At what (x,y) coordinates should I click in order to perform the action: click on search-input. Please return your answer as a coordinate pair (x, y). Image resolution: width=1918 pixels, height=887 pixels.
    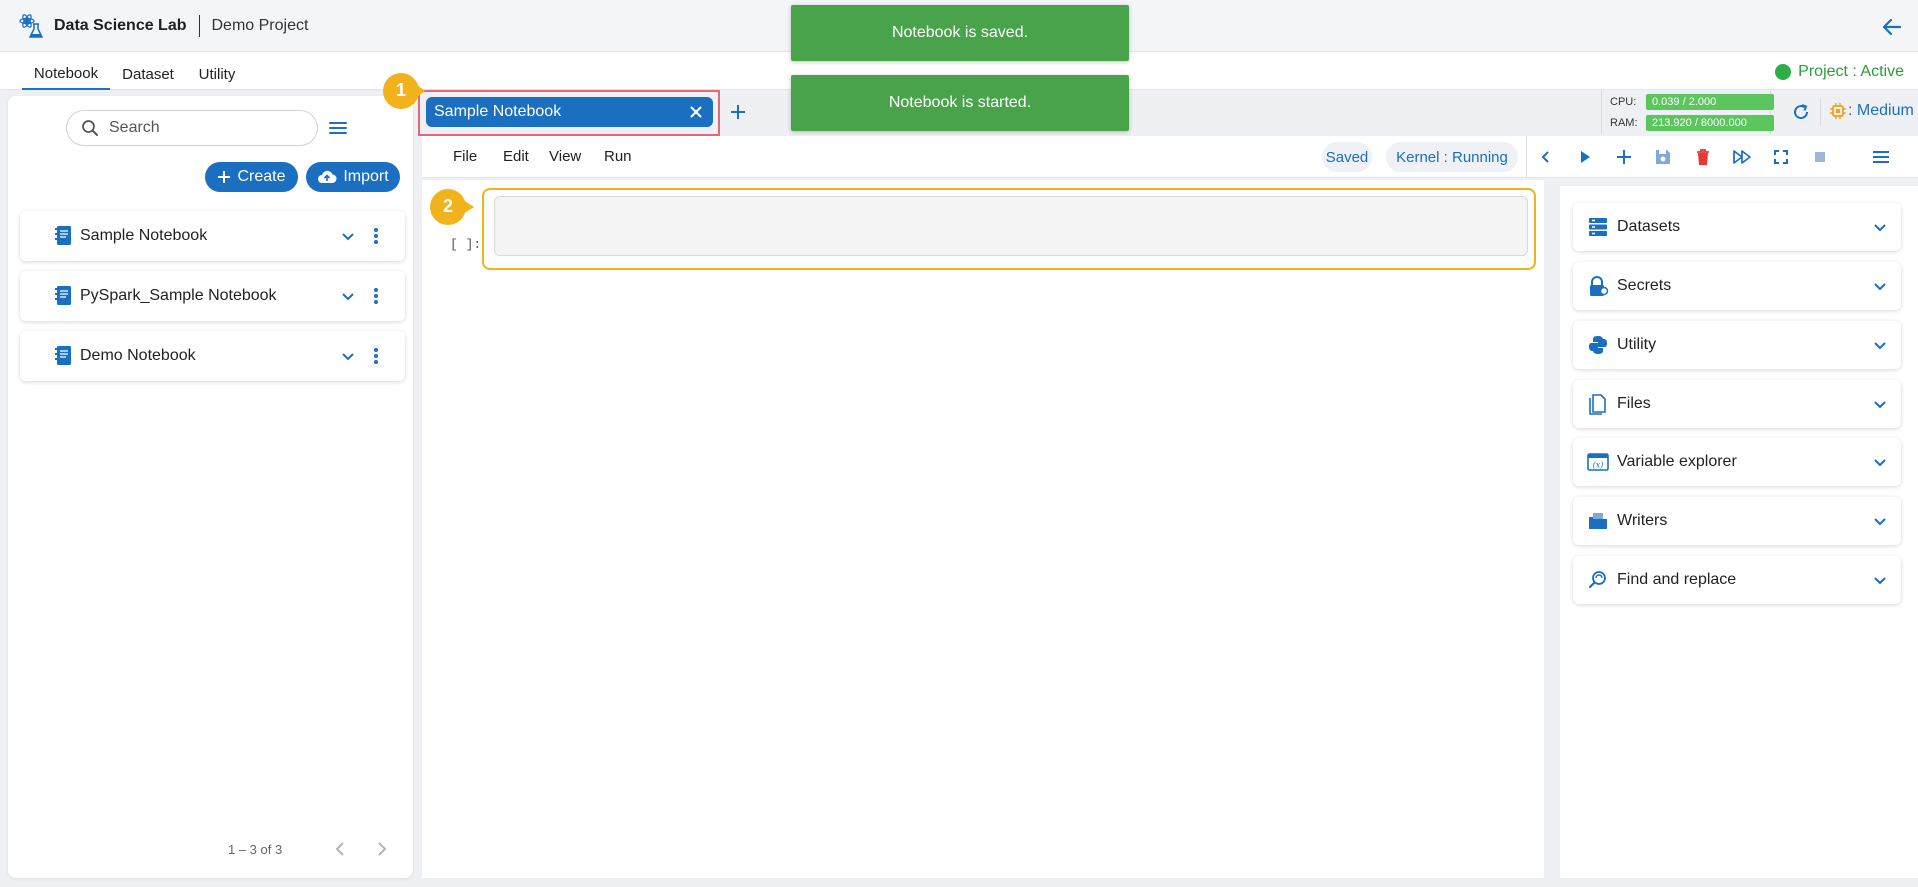
    Looking at the image, I should click on (204, 128).